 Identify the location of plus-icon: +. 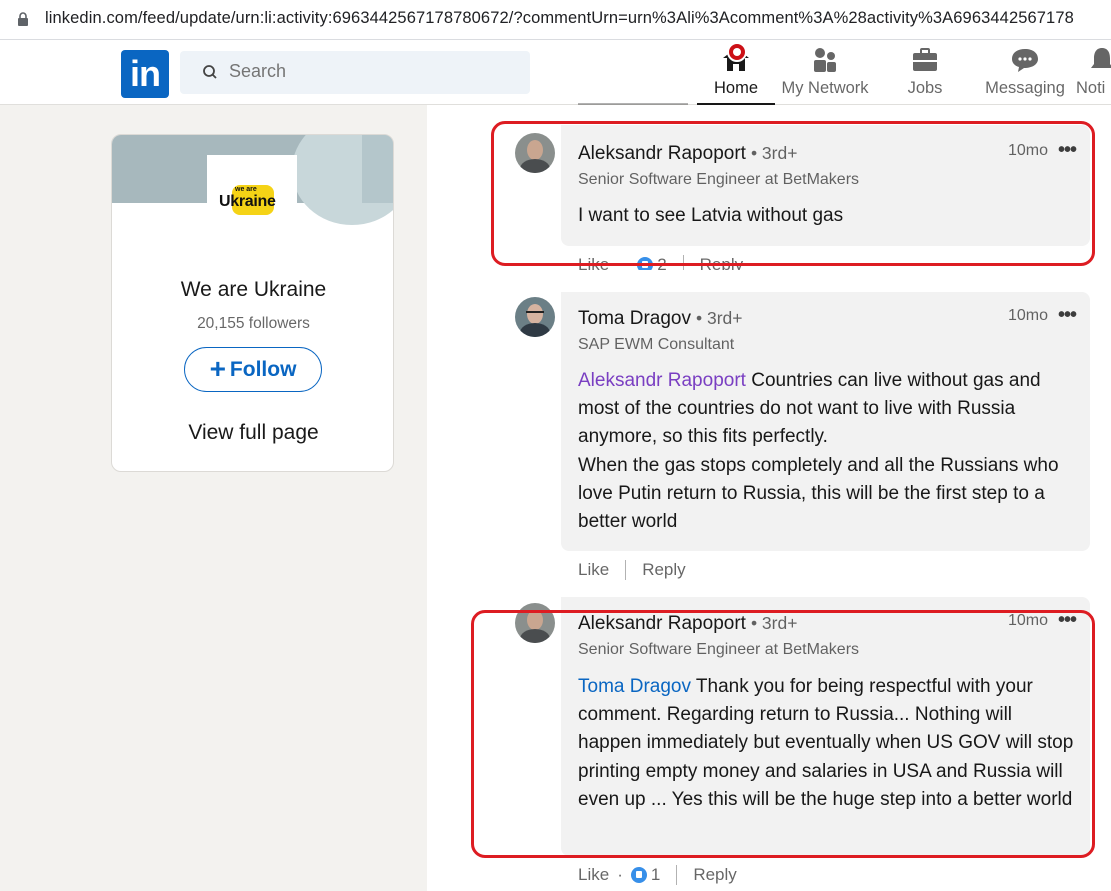
(217, 368).